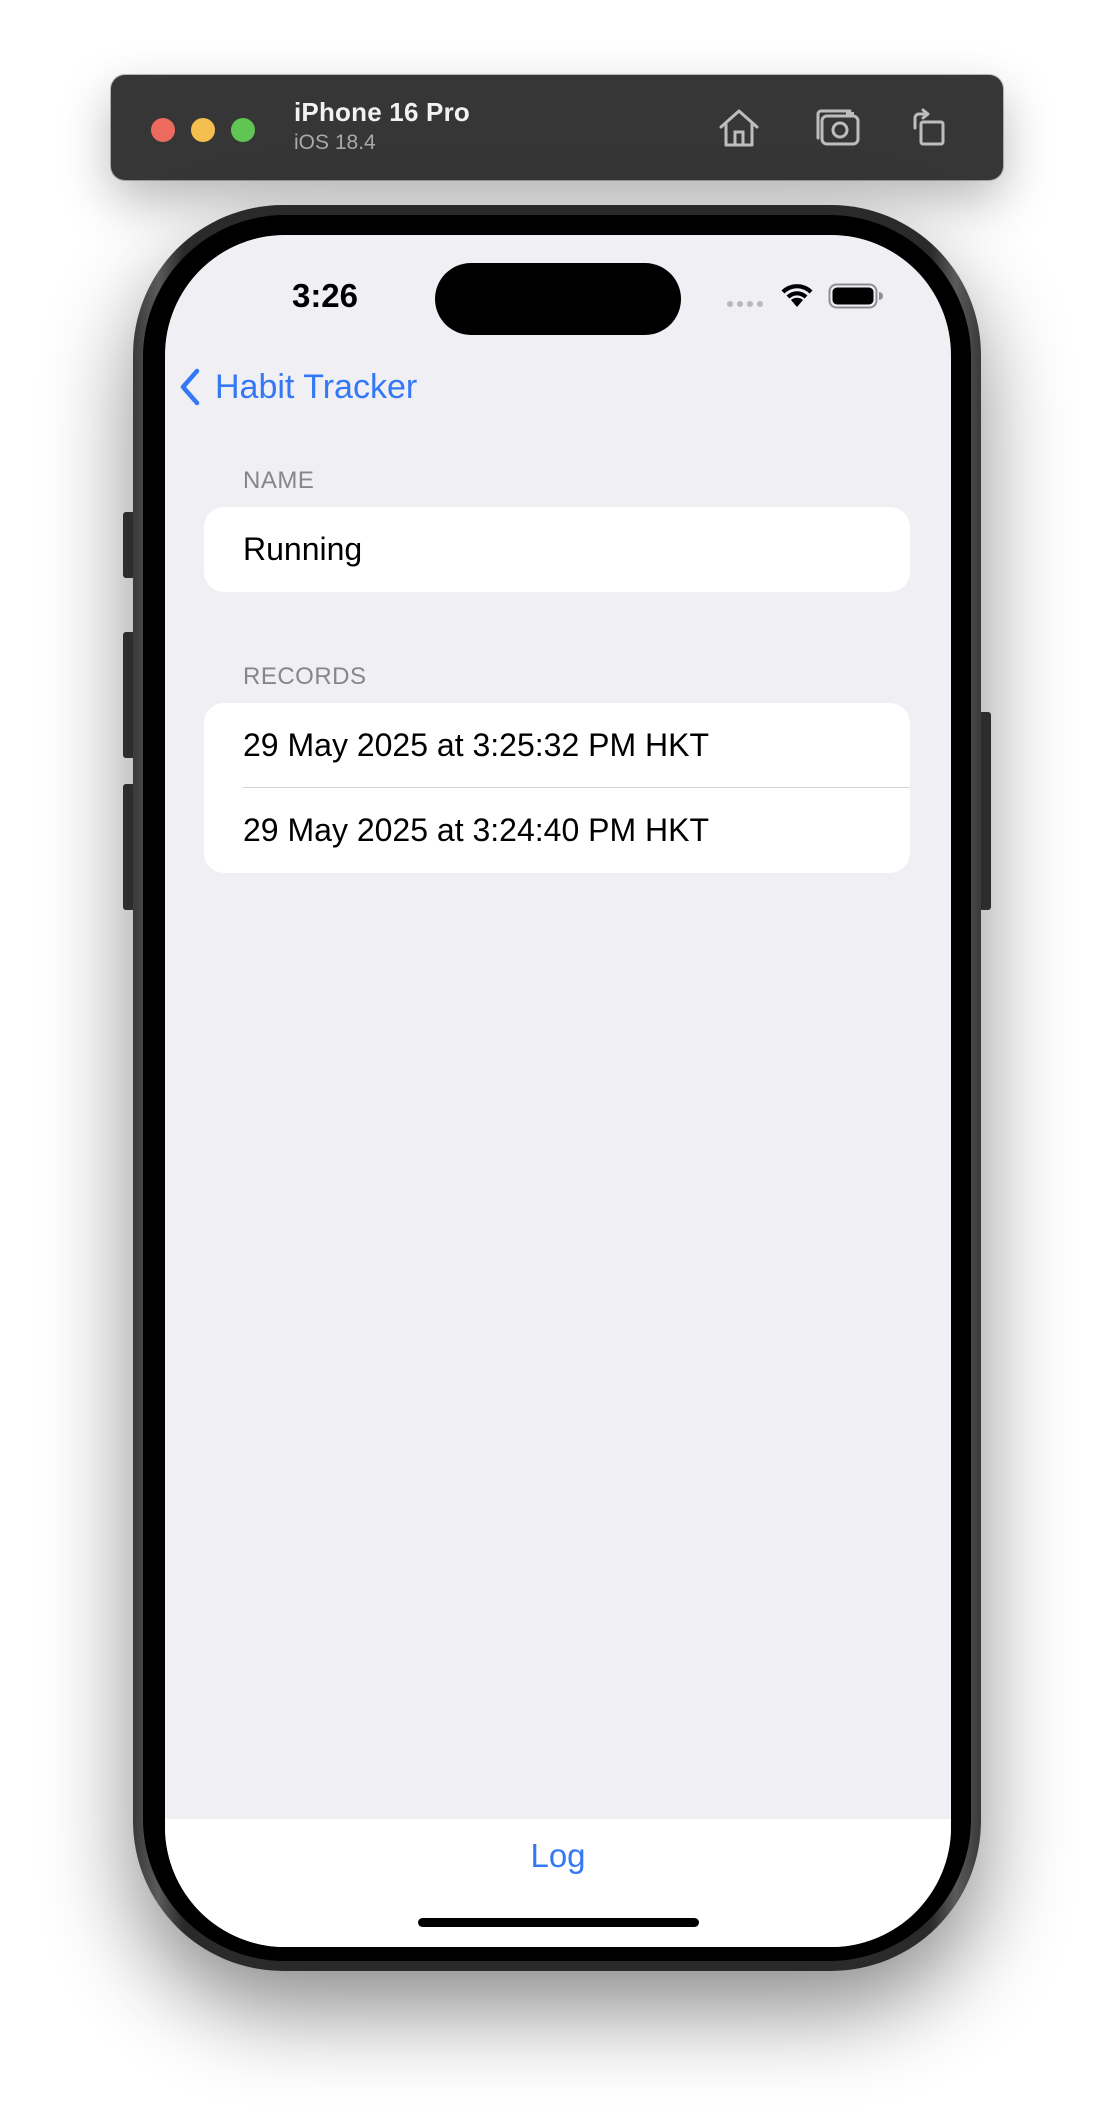 The width and height of the screenshot is (1114, 2124). What do you see at coordinates (557, 127) in the screenshot?
I see `simulator-toolbar: iPhone 16 Pro iOS 18.4` at bounding box center [557, 127].